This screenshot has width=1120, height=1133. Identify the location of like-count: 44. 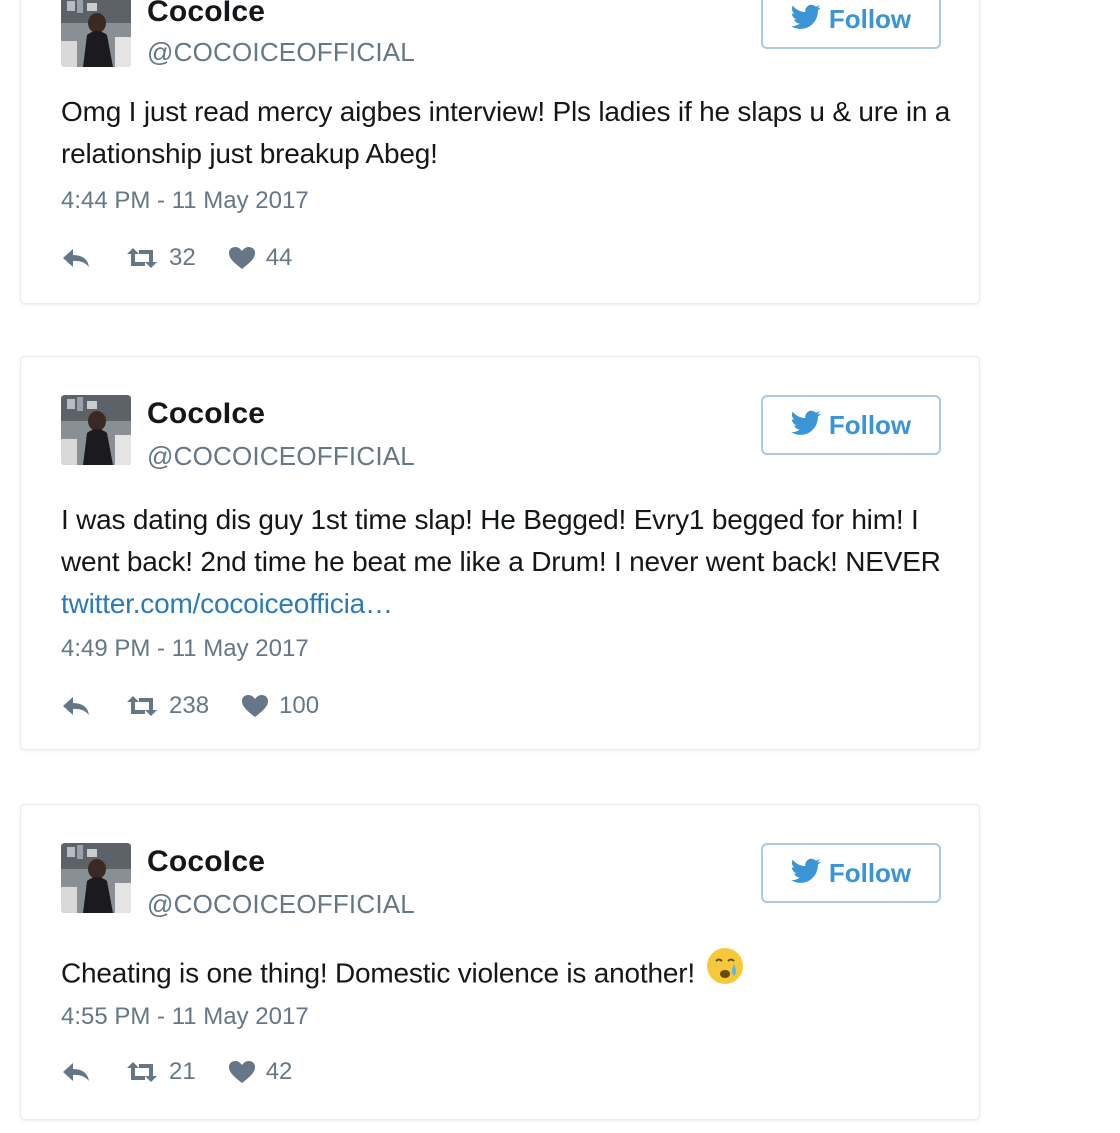
(279, 257).